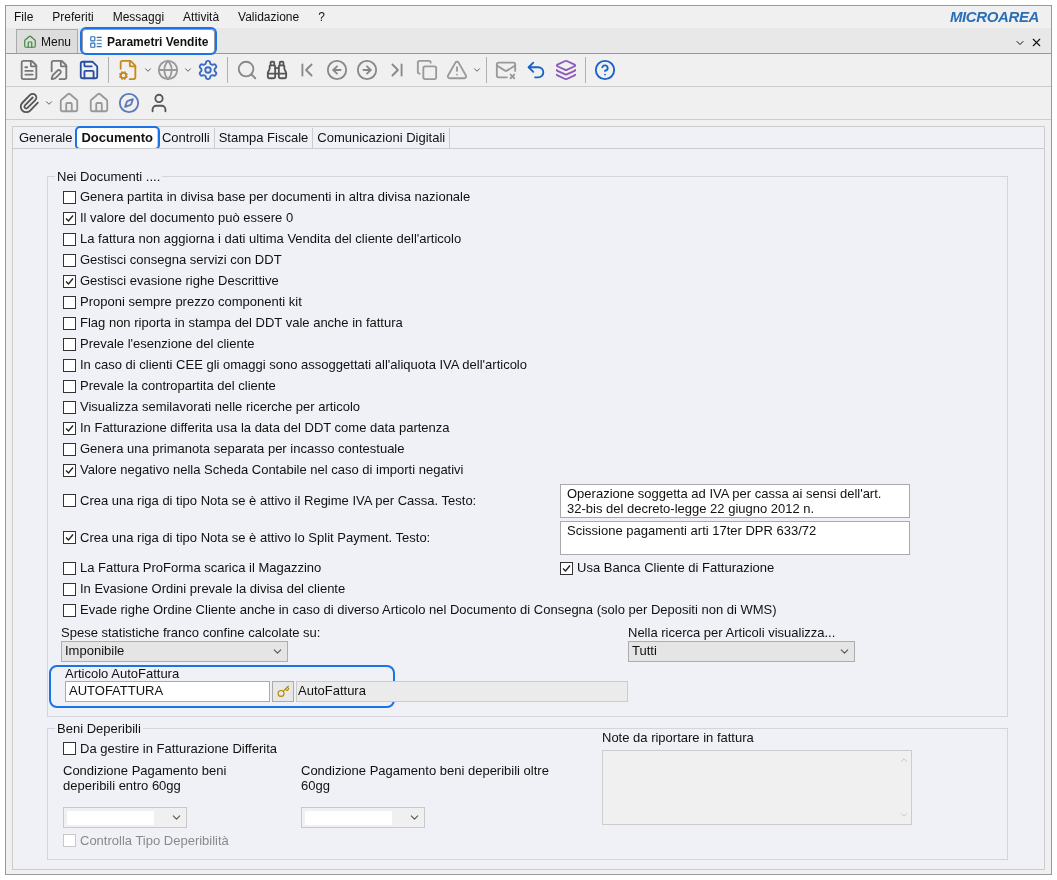 The image size is (1057, 880). What do you see at coordinates (187, 218) in the screenshot?
I see `checkbox-label: Il valore del documento può essere 0` at bounding box center [187, 218].